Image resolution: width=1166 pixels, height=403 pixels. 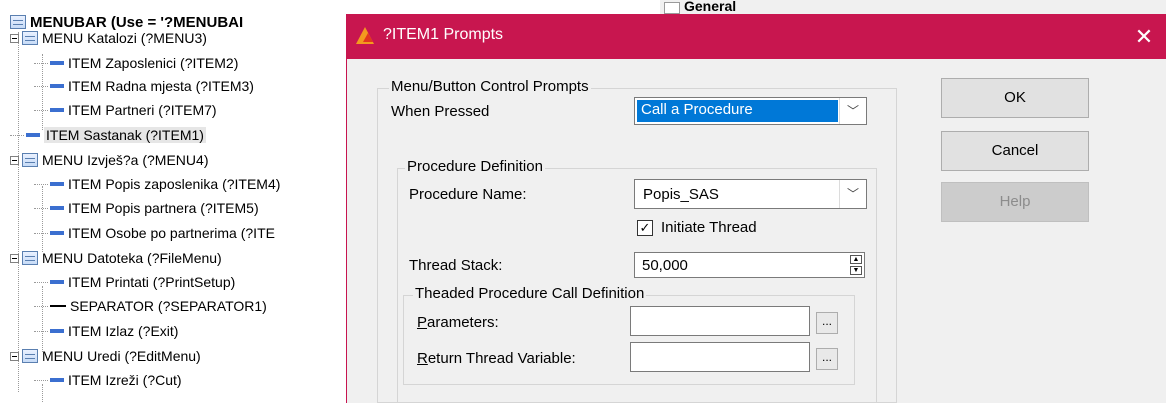 I want to click on tree-item-node: ITEM Sastanak (?ITEM1), so click(x=108, y=135).